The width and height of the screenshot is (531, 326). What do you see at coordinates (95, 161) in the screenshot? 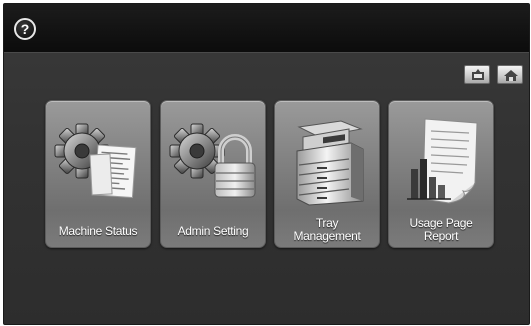
I see `gear-document-icon` at bounding box center [95, 161].